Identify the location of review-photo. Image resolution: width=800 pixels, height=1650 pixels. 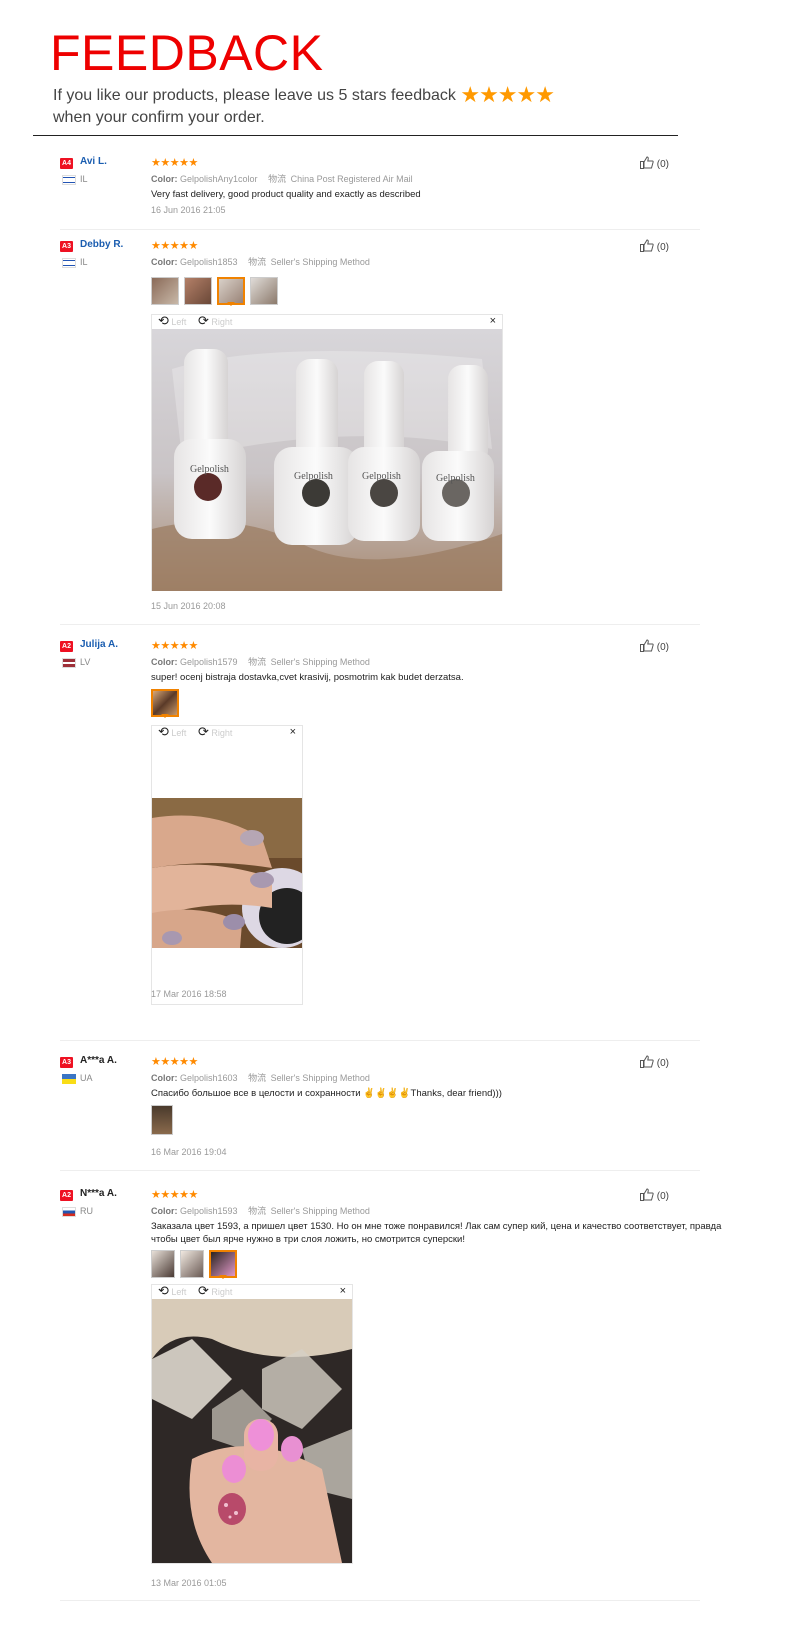
(252, 1431).